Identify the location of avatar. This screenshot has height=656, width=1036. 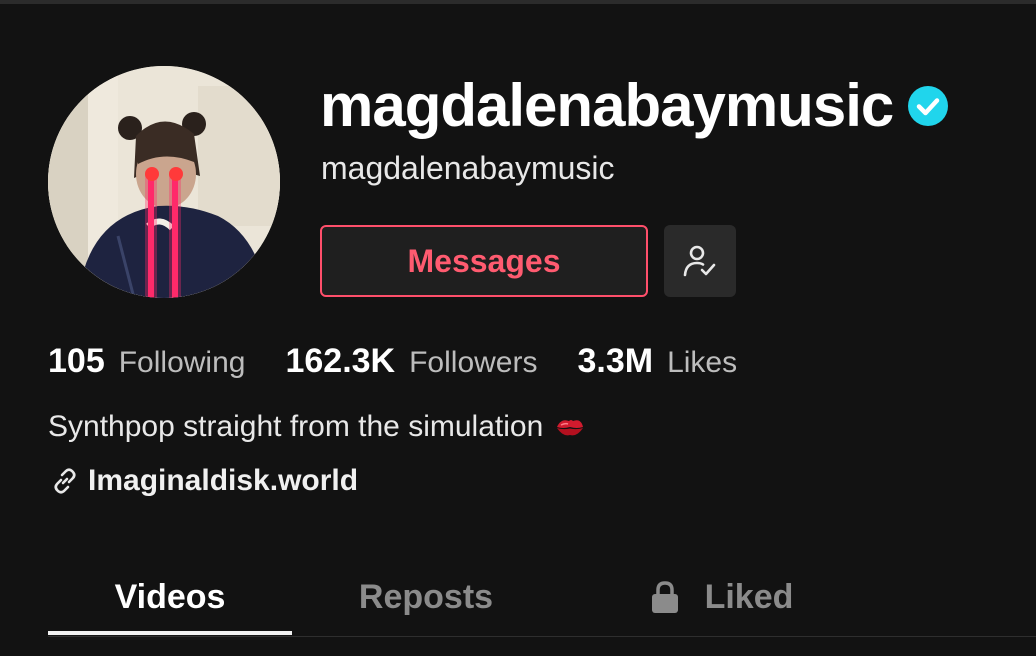
(164, 182).